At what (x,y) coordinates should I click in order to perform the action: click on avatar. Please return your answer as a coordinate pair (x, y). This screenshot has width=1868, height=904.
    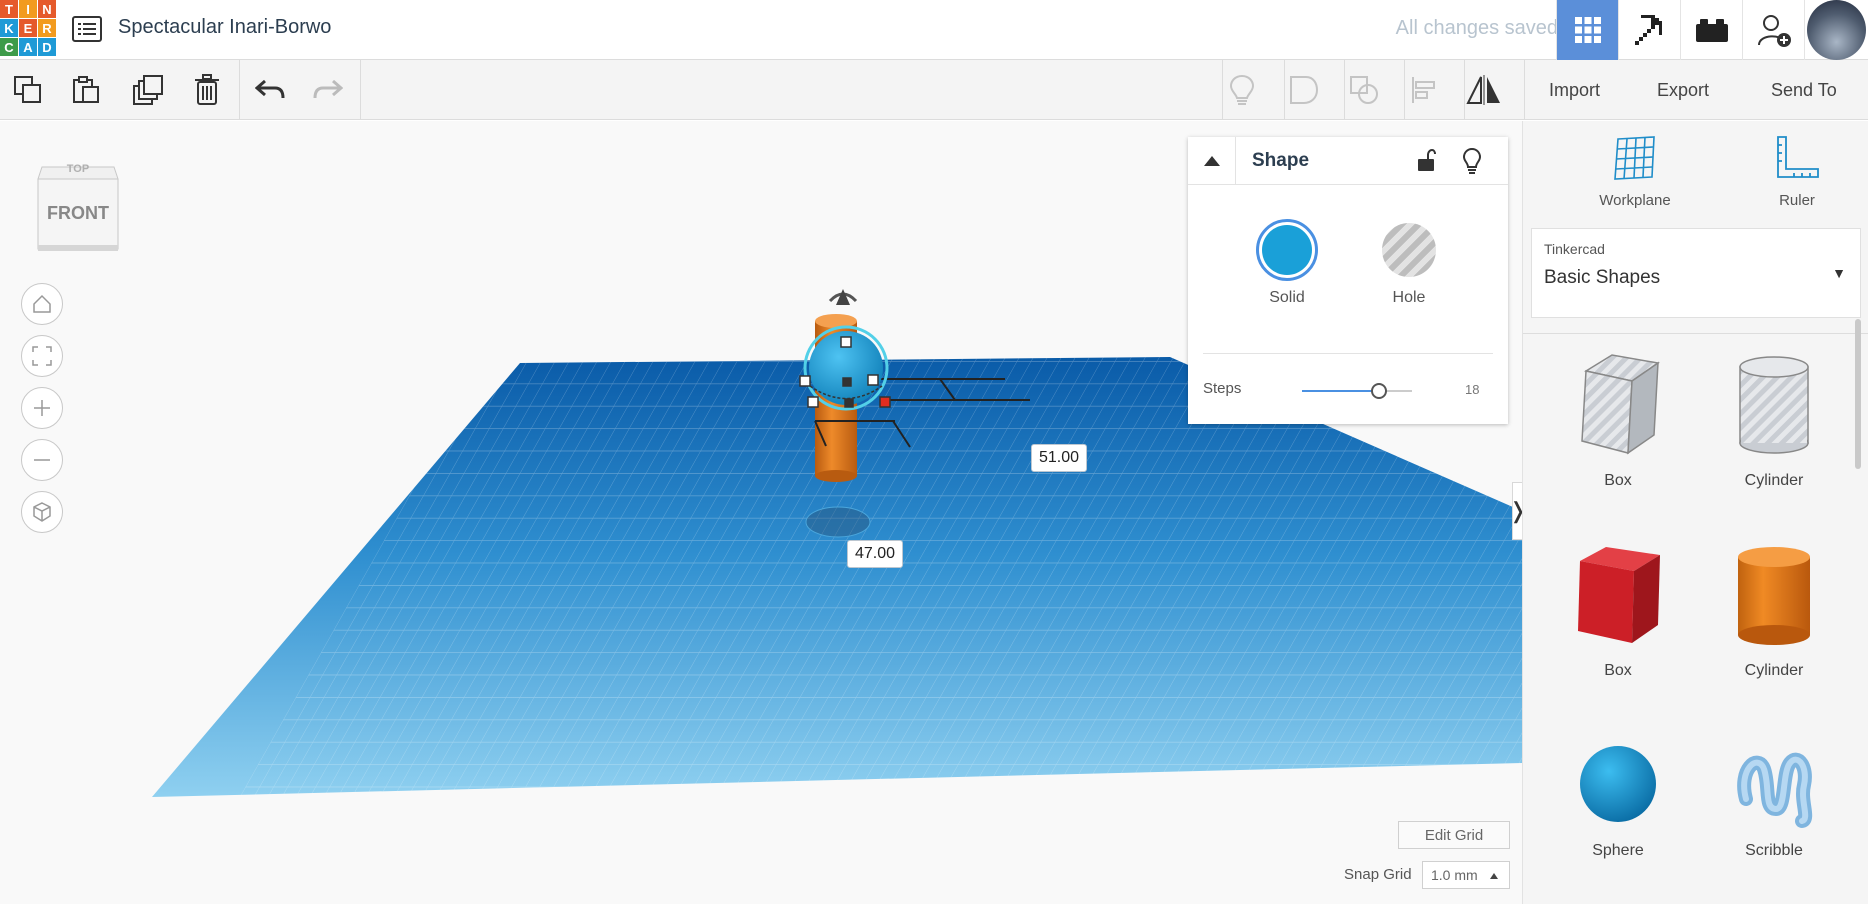
    Looking at the image, I should click on (1836, 30).